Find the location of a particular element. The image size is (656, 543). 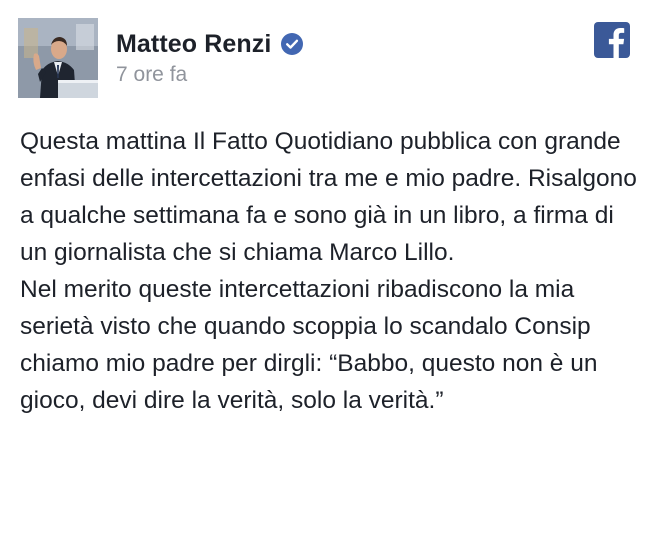

post-timestamp: 7 ore fa is located at coordinates (151, 75).